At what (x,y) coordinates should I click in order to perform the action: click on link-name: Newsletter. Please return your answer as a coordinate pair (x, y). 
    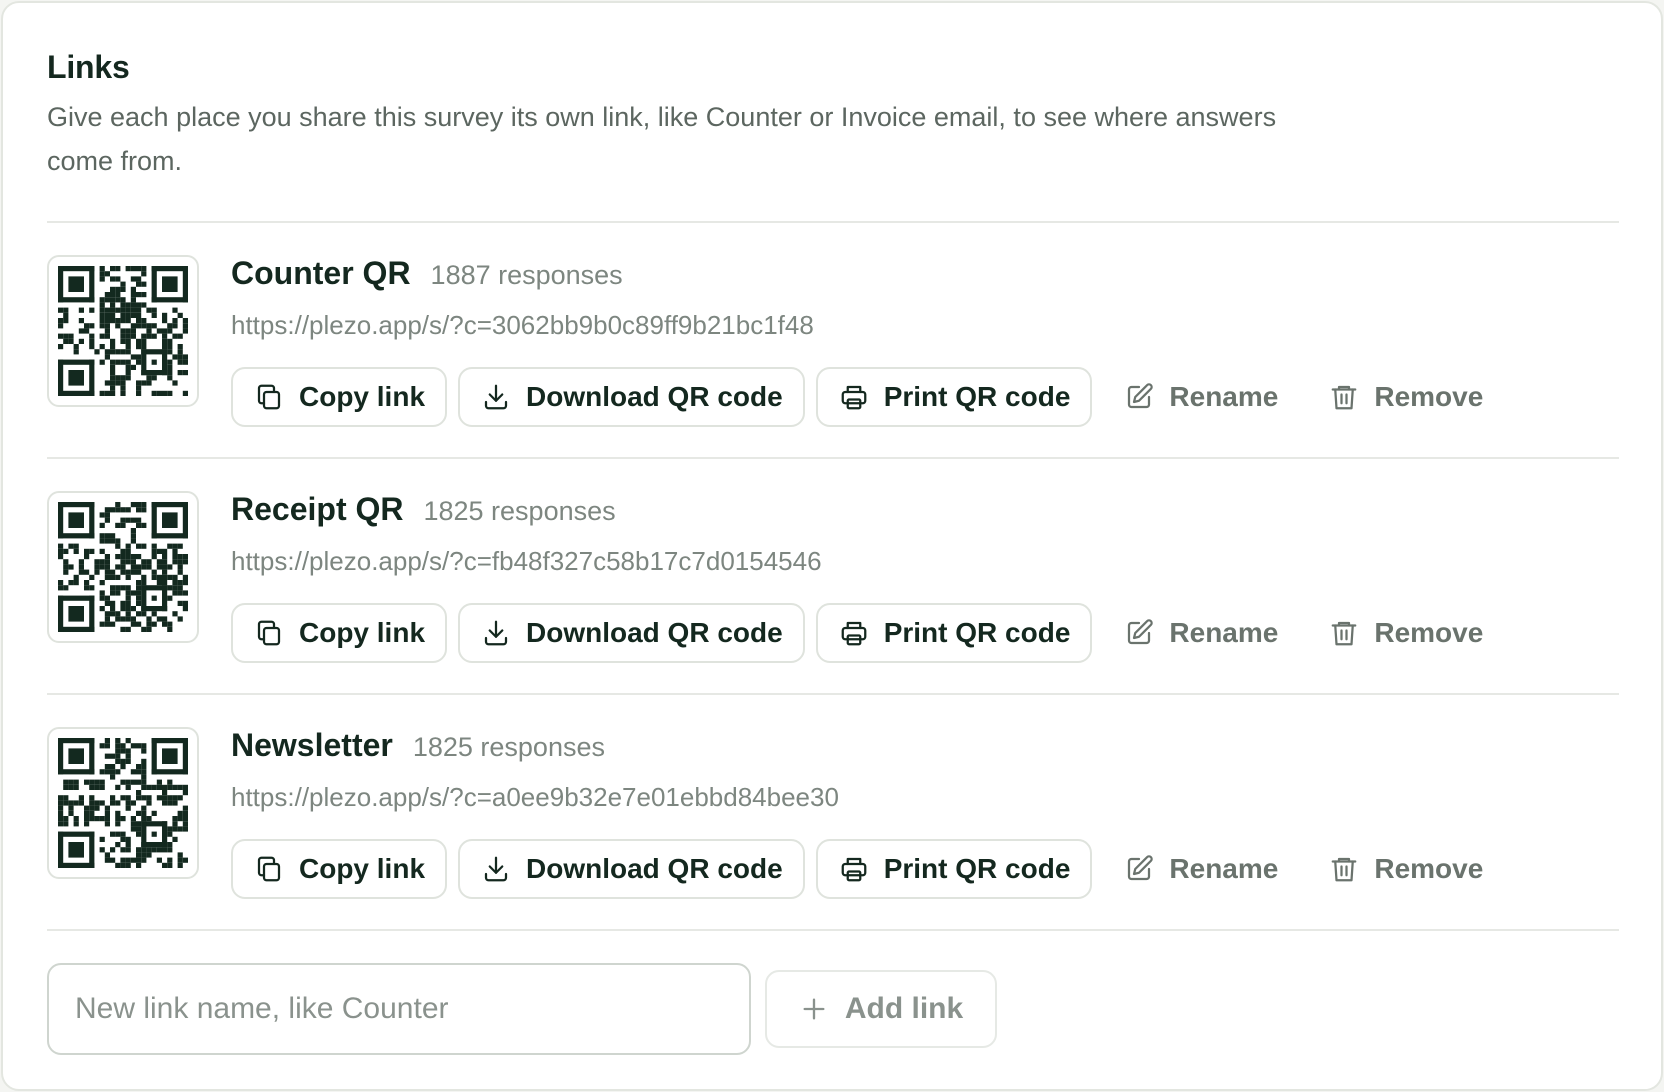
    Looking at the image, I should click on (312, 745).